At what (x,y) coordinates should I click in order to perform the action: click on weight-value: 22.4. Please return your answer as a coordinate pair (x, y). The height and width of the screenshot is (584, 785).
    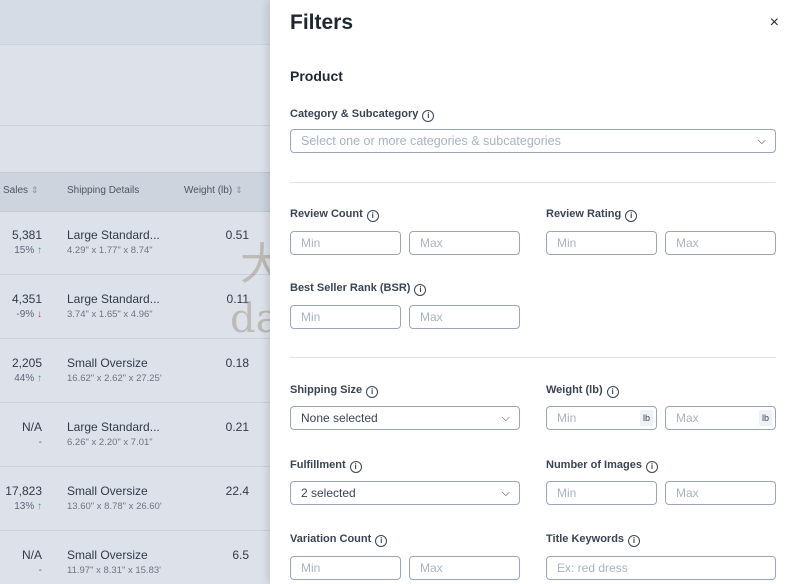
    Looking at the image, I should click on (237, 491).